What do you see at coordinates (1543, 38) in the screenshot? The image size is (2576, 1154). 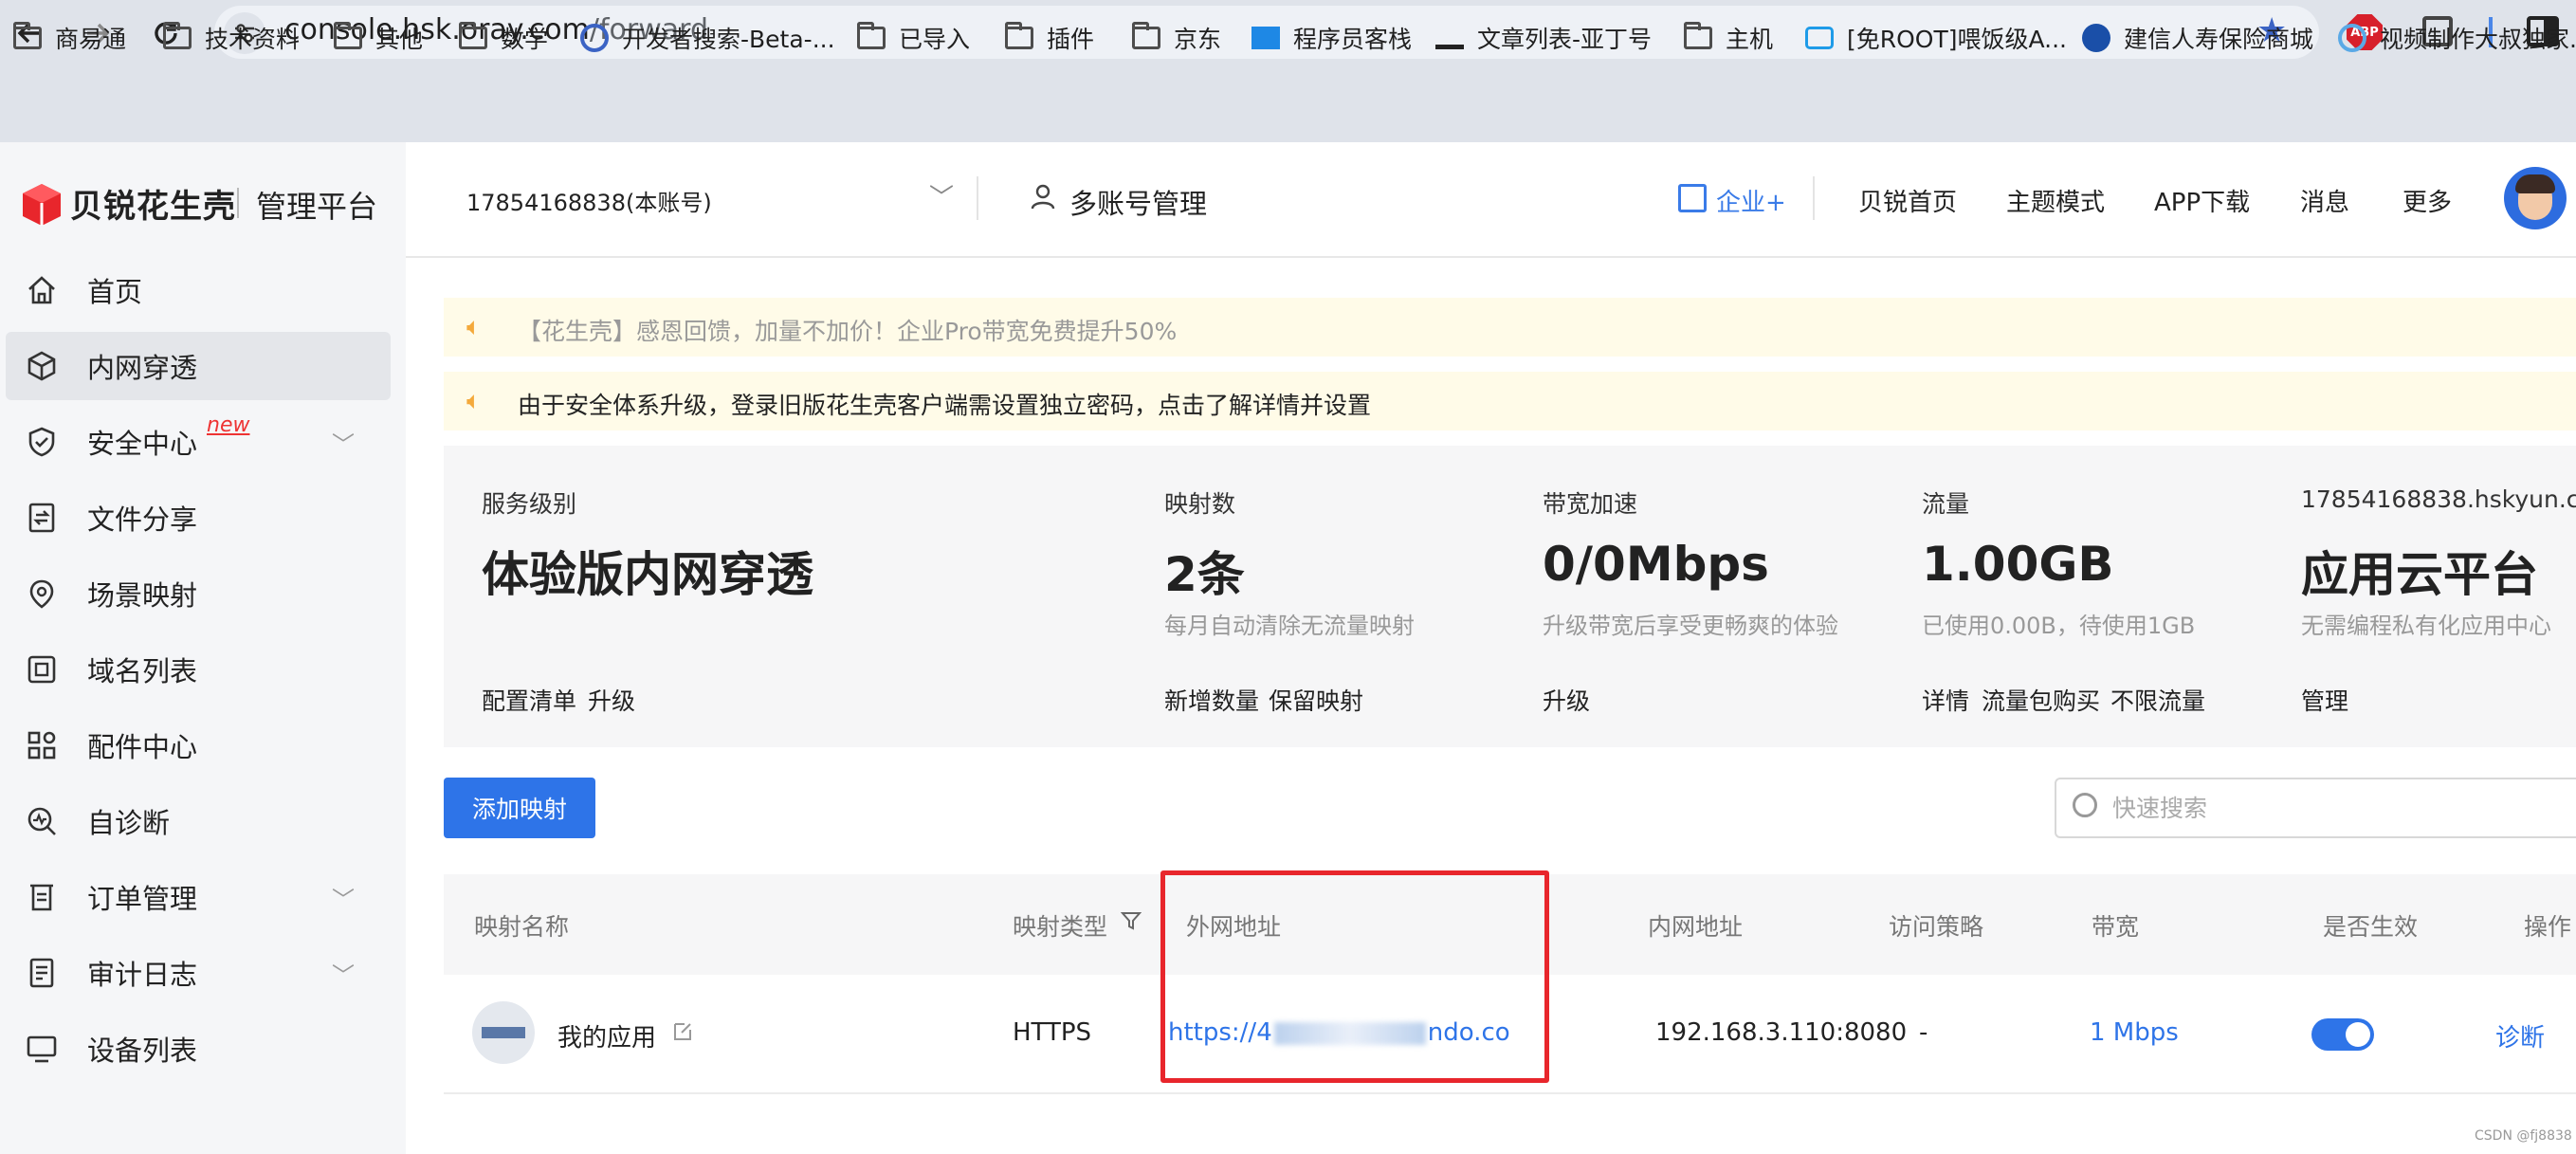 I see `bookmark-item: 文章列表-亚丁号` at bounding box center [1543, 38].